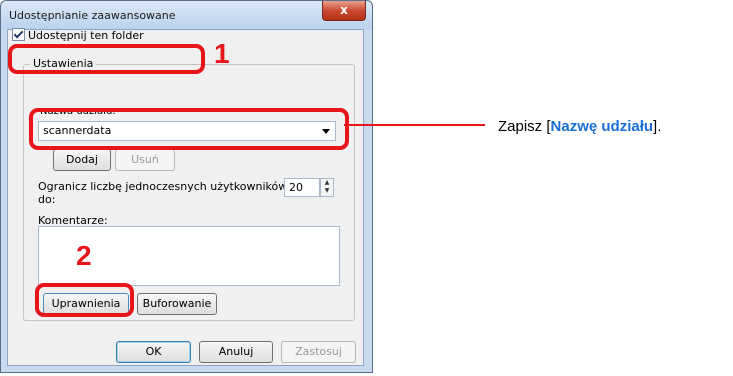 The image size is (733, 376). I want to click on callout-number-1: 1, so click(222, 53).